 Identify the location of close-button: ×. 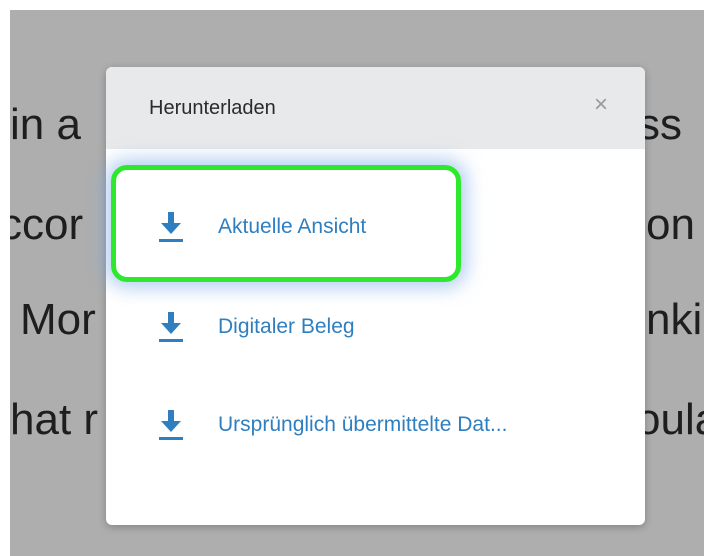
(601, 105).